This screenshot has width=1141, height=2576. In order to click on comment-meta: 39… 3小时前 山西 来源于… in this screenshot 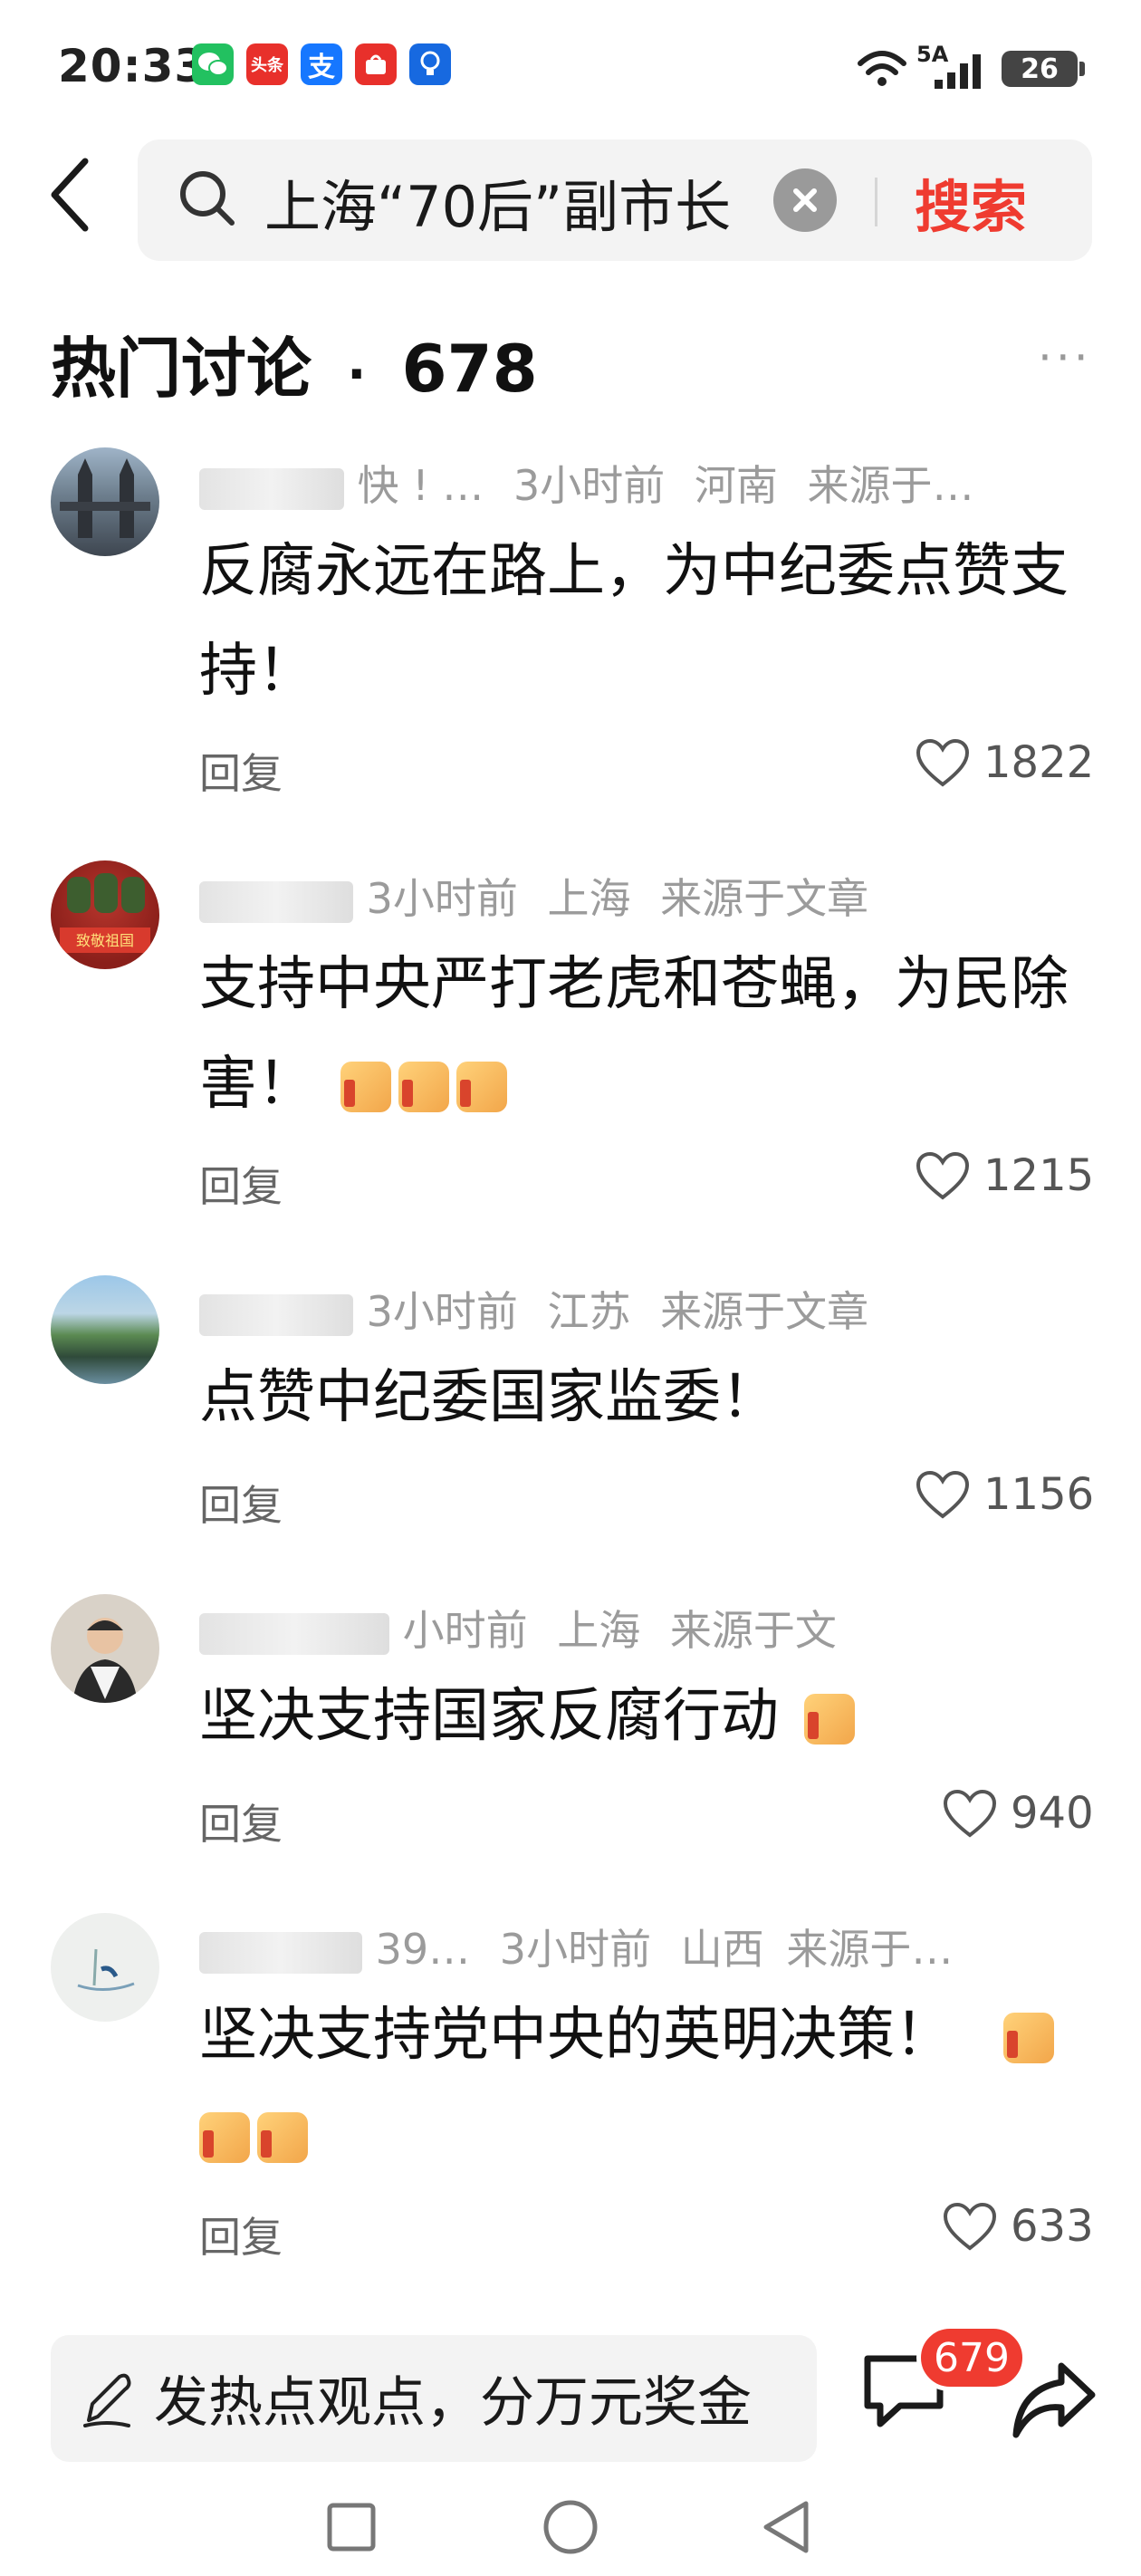, I will do `click(576, 1946)`.